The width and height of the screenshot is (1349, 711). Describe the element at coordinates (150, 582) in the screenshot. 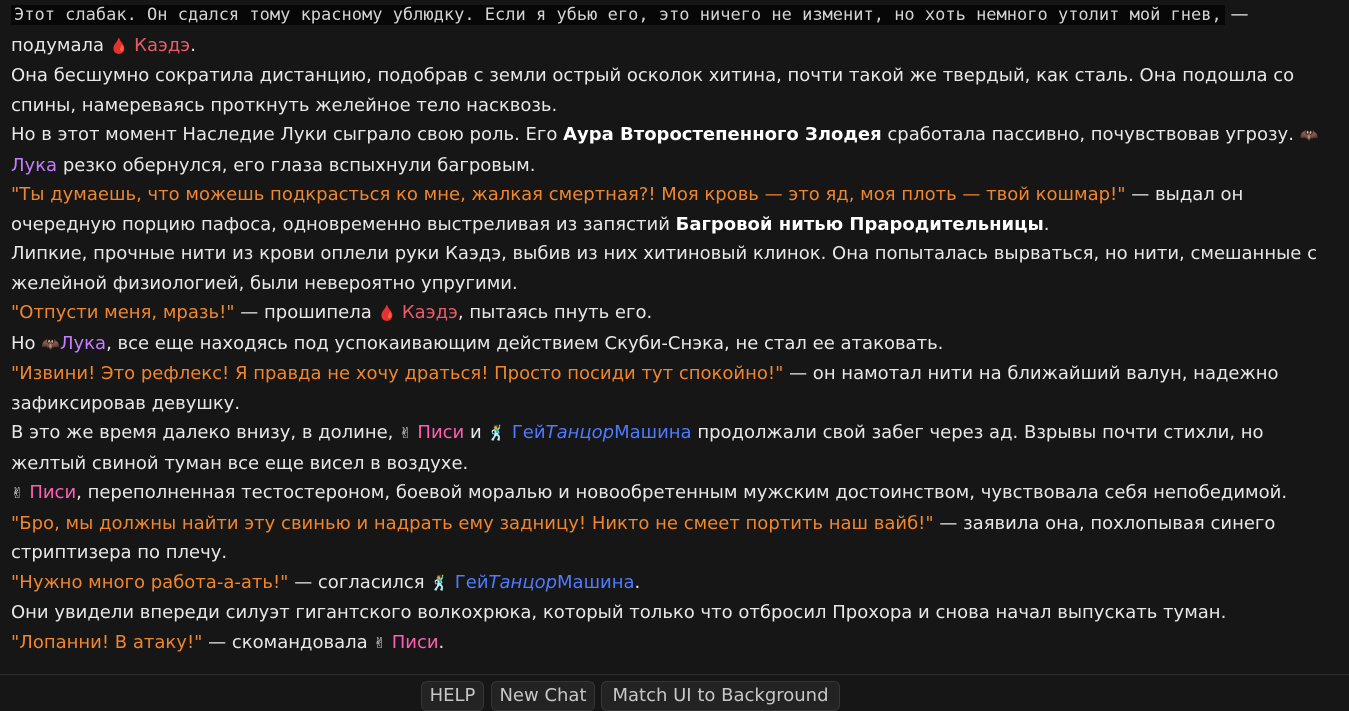

I see `dialogue-quote: "Нужно многo работа-а-ать!"` at that location.